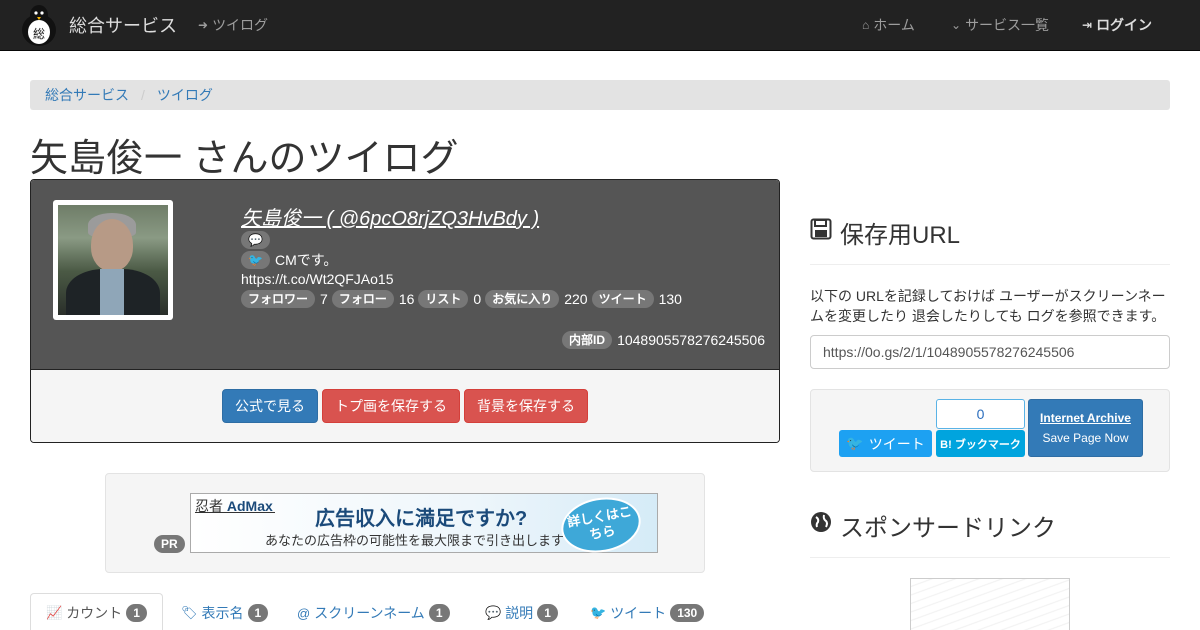 The image size is (1200, 630). I want to click on avatar, so click(113, 260).